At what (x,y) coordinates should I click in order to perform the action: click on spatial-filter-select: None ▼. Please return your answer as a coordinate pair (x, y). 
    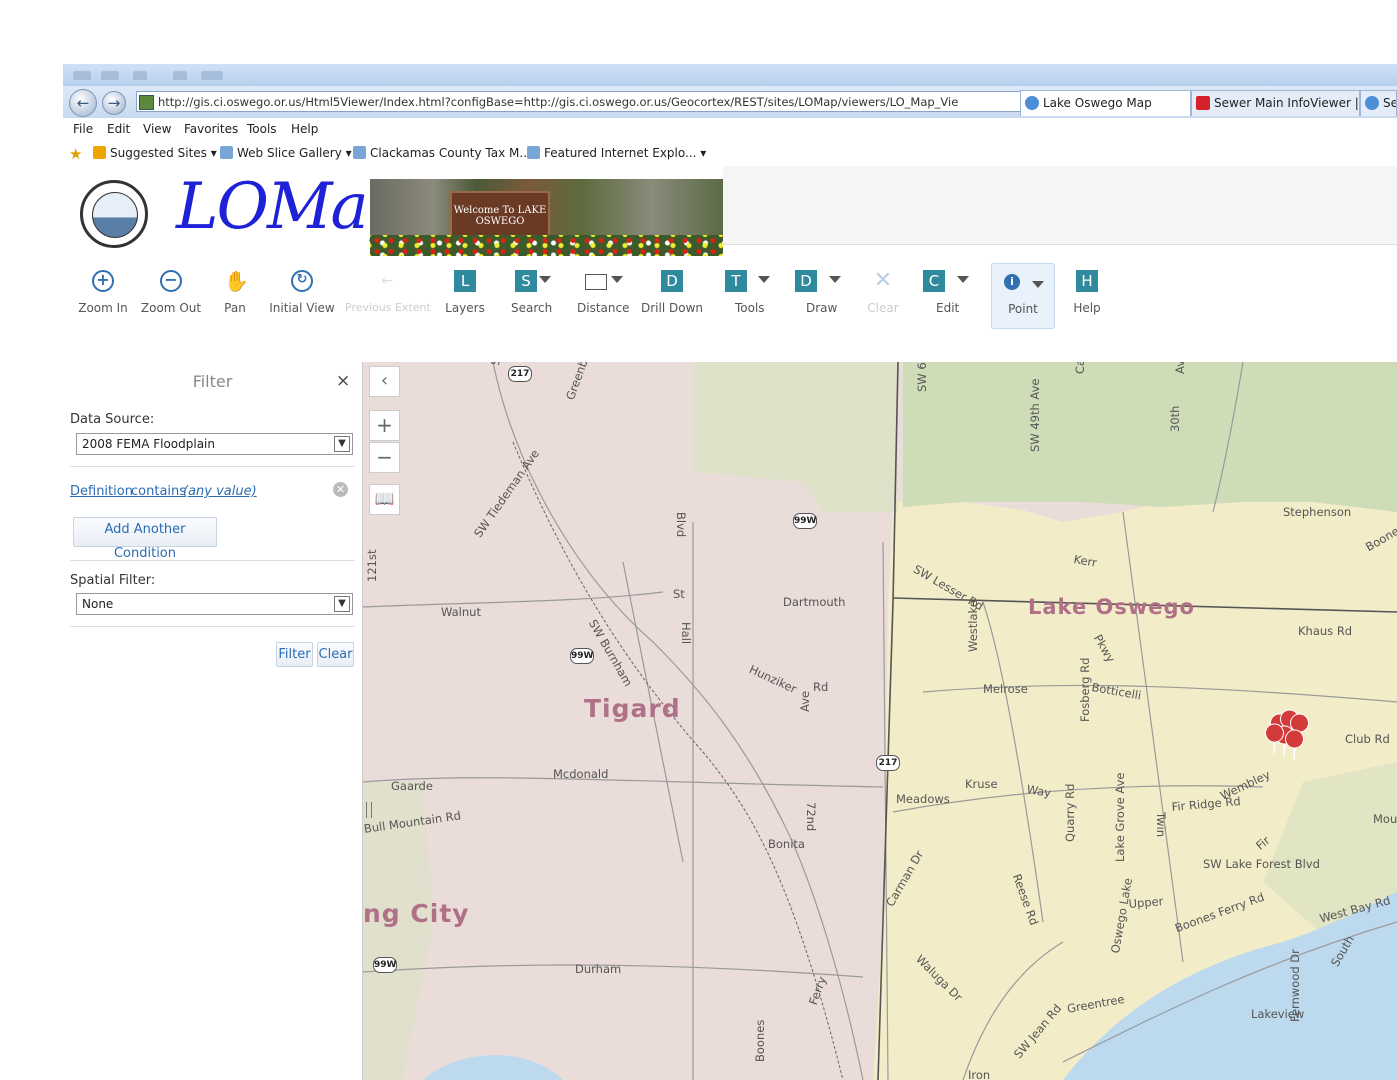
    Looking at the image, I should click on (214, 604).